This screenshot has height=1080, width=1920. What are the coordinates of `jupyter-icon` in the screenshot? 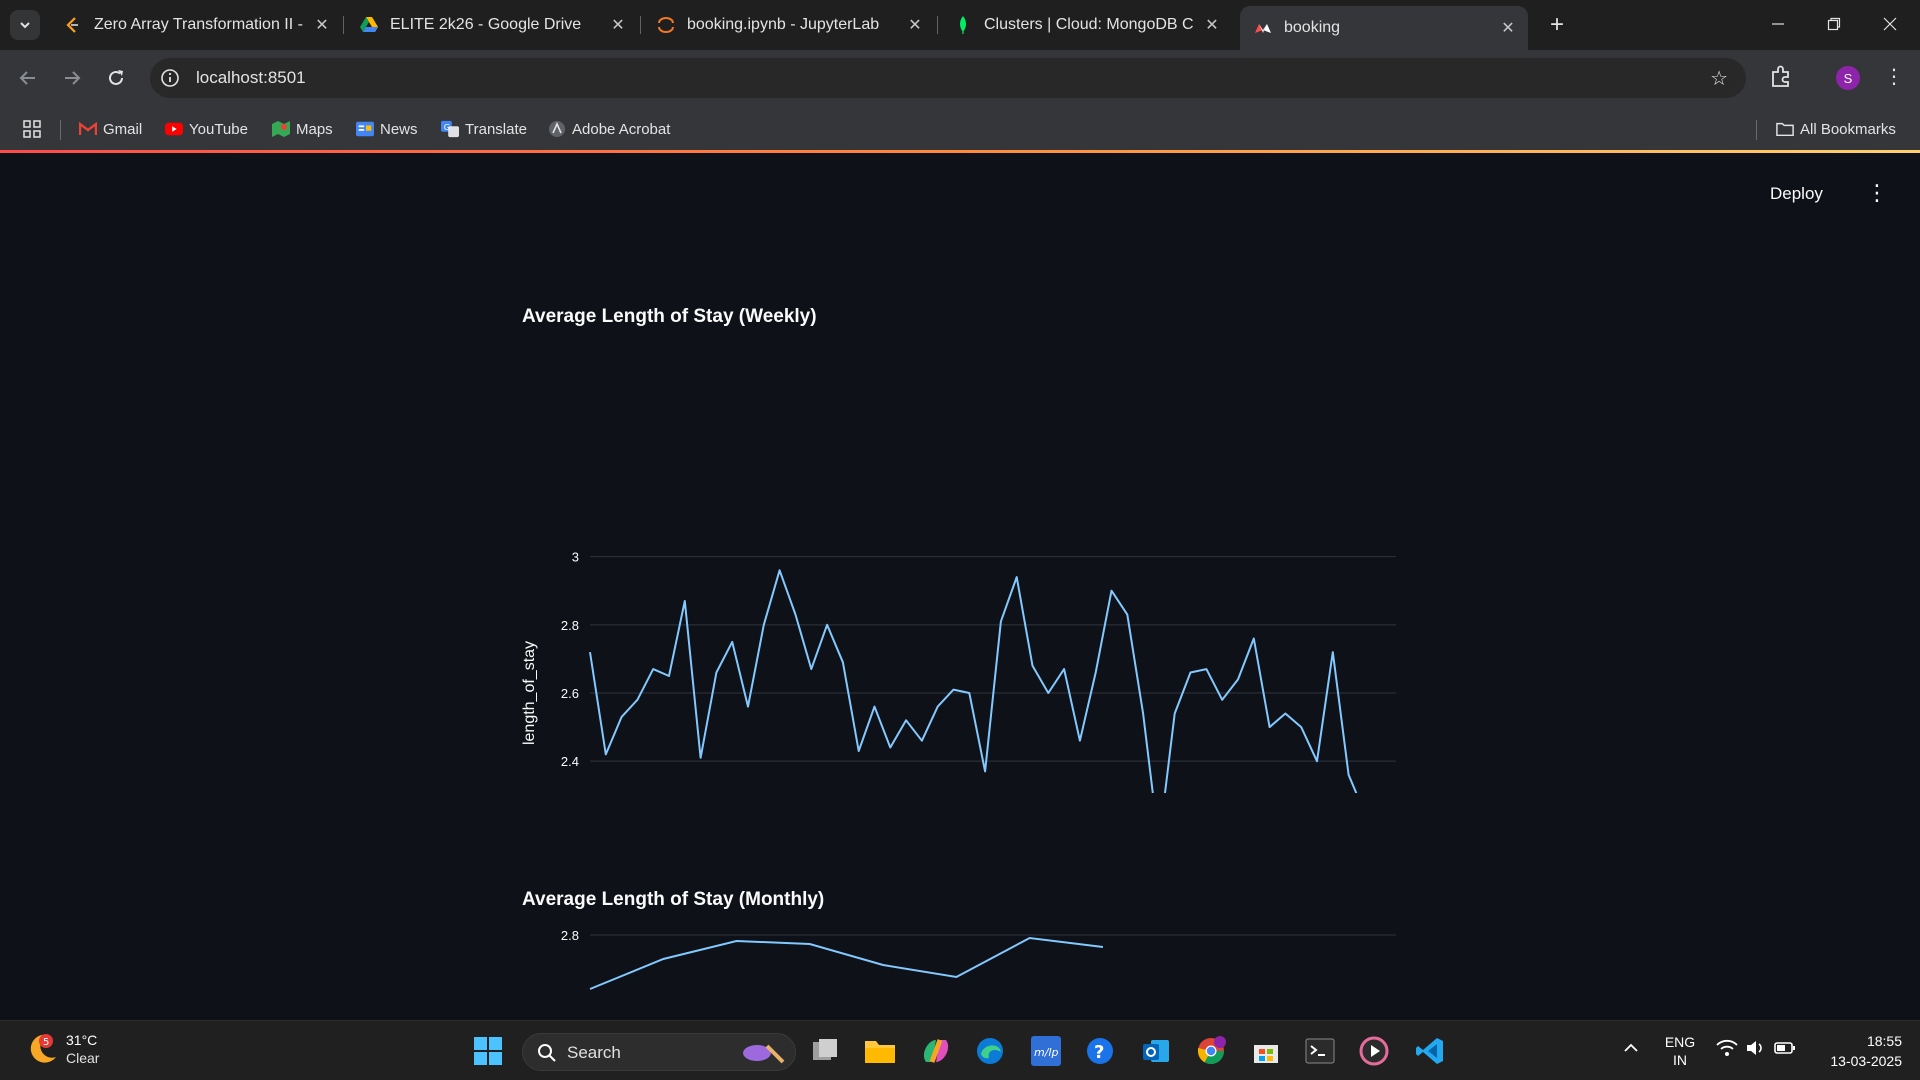 It's located at (666, 25).